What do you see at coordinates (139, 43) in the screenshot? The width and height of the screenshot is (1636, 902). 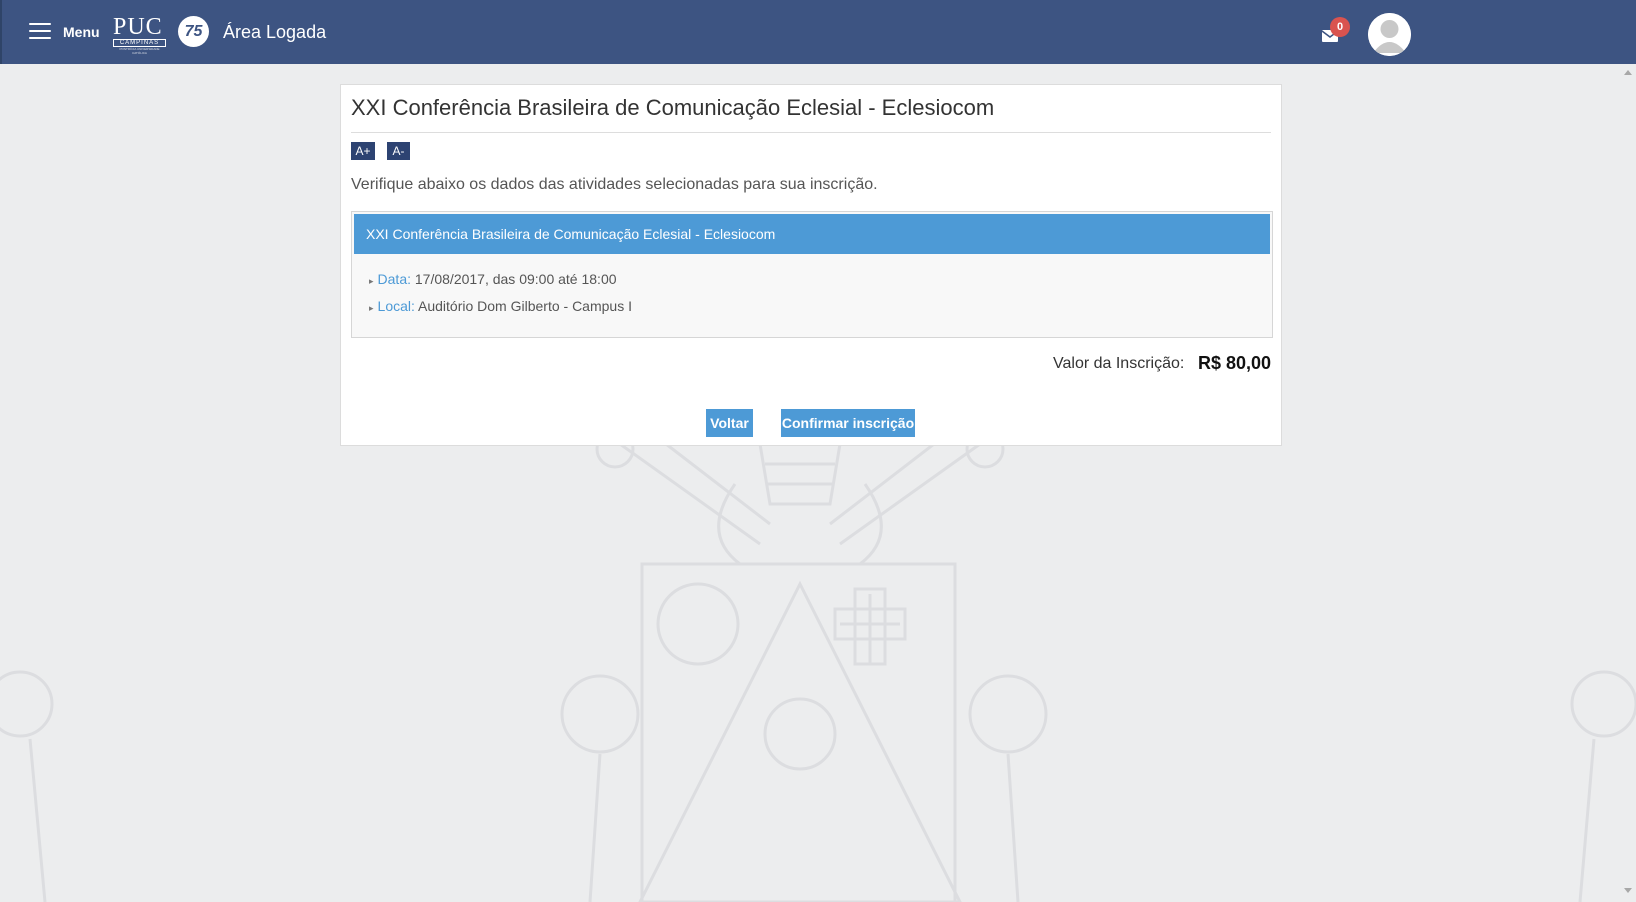 I see `logo-subtitle: CAMPINAS` at bounding box center [139, 43].